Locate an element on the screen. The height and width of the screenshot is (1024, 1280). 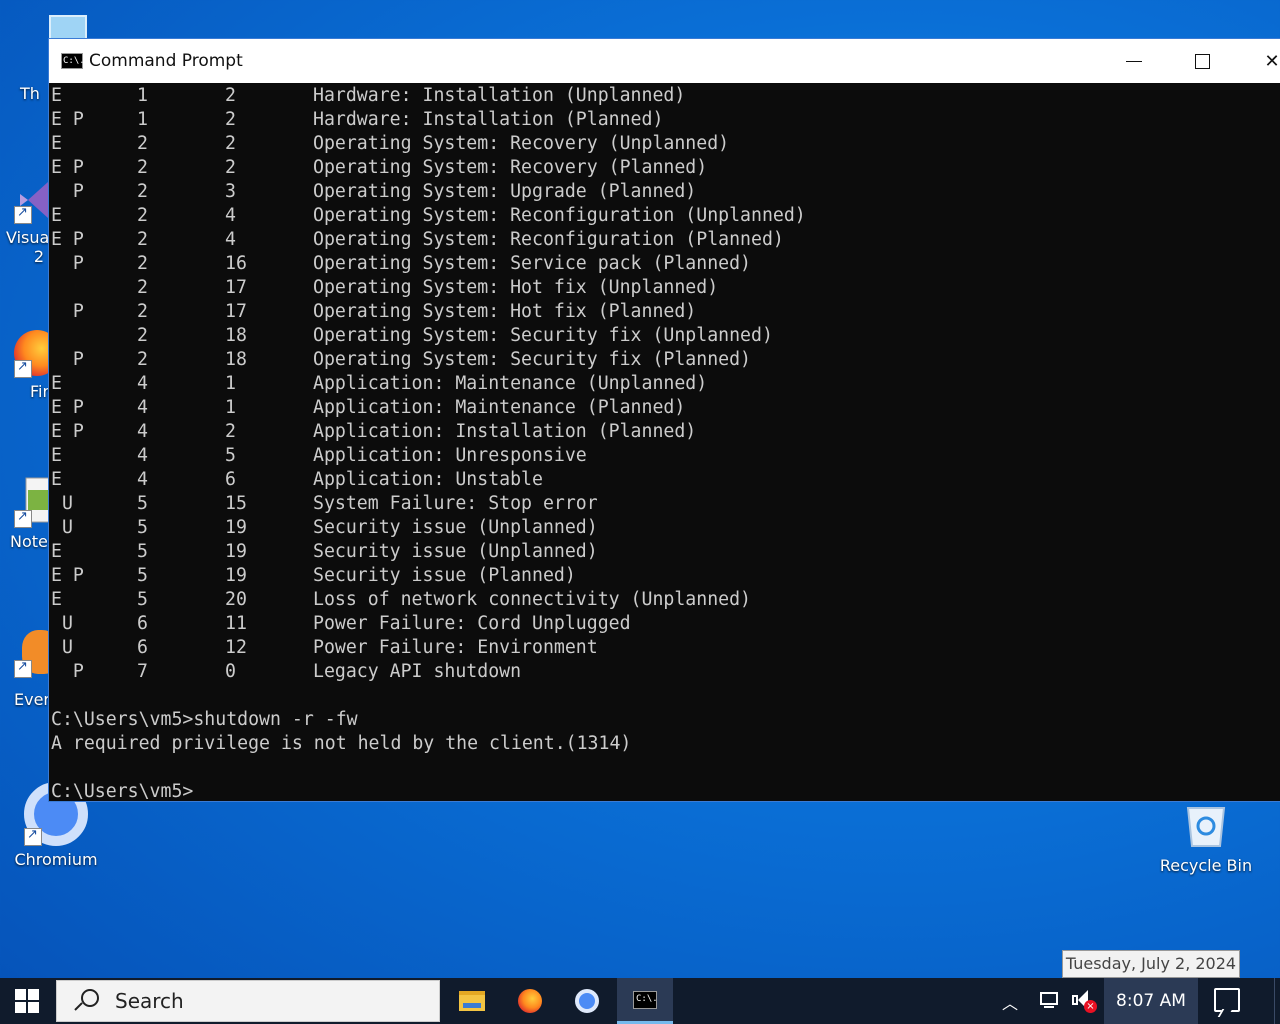
windows-logo-icon is located at coordinates (27, 1001).